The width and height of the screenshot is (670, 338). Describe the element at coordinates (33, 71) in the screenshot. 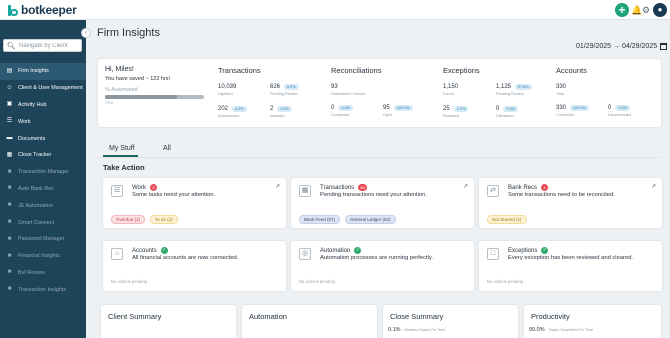

I see `sidebar-item-label: Firm Insights` at that location.